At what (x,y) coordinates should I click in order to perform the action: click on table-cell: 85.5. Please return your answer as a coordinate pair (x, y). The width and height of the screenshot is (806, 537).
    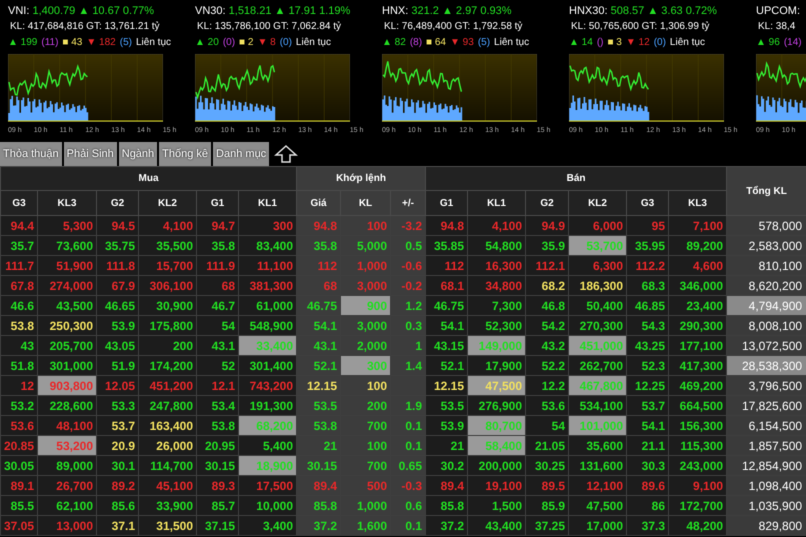
    Looking at the image, I should click on (19, 506).